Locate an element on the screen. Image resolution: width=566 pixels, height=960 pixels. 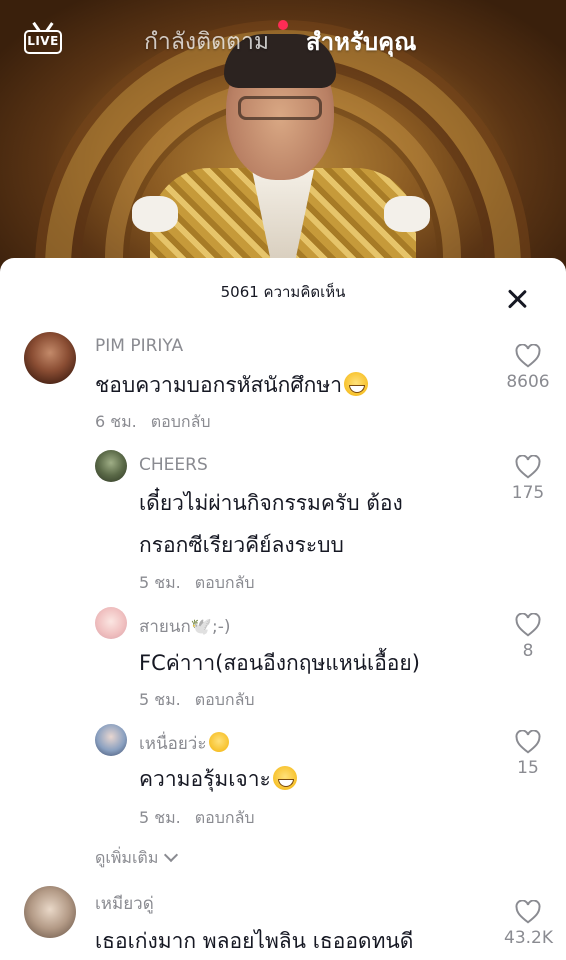
like-button: 15 is located at coordinates (528, 754).